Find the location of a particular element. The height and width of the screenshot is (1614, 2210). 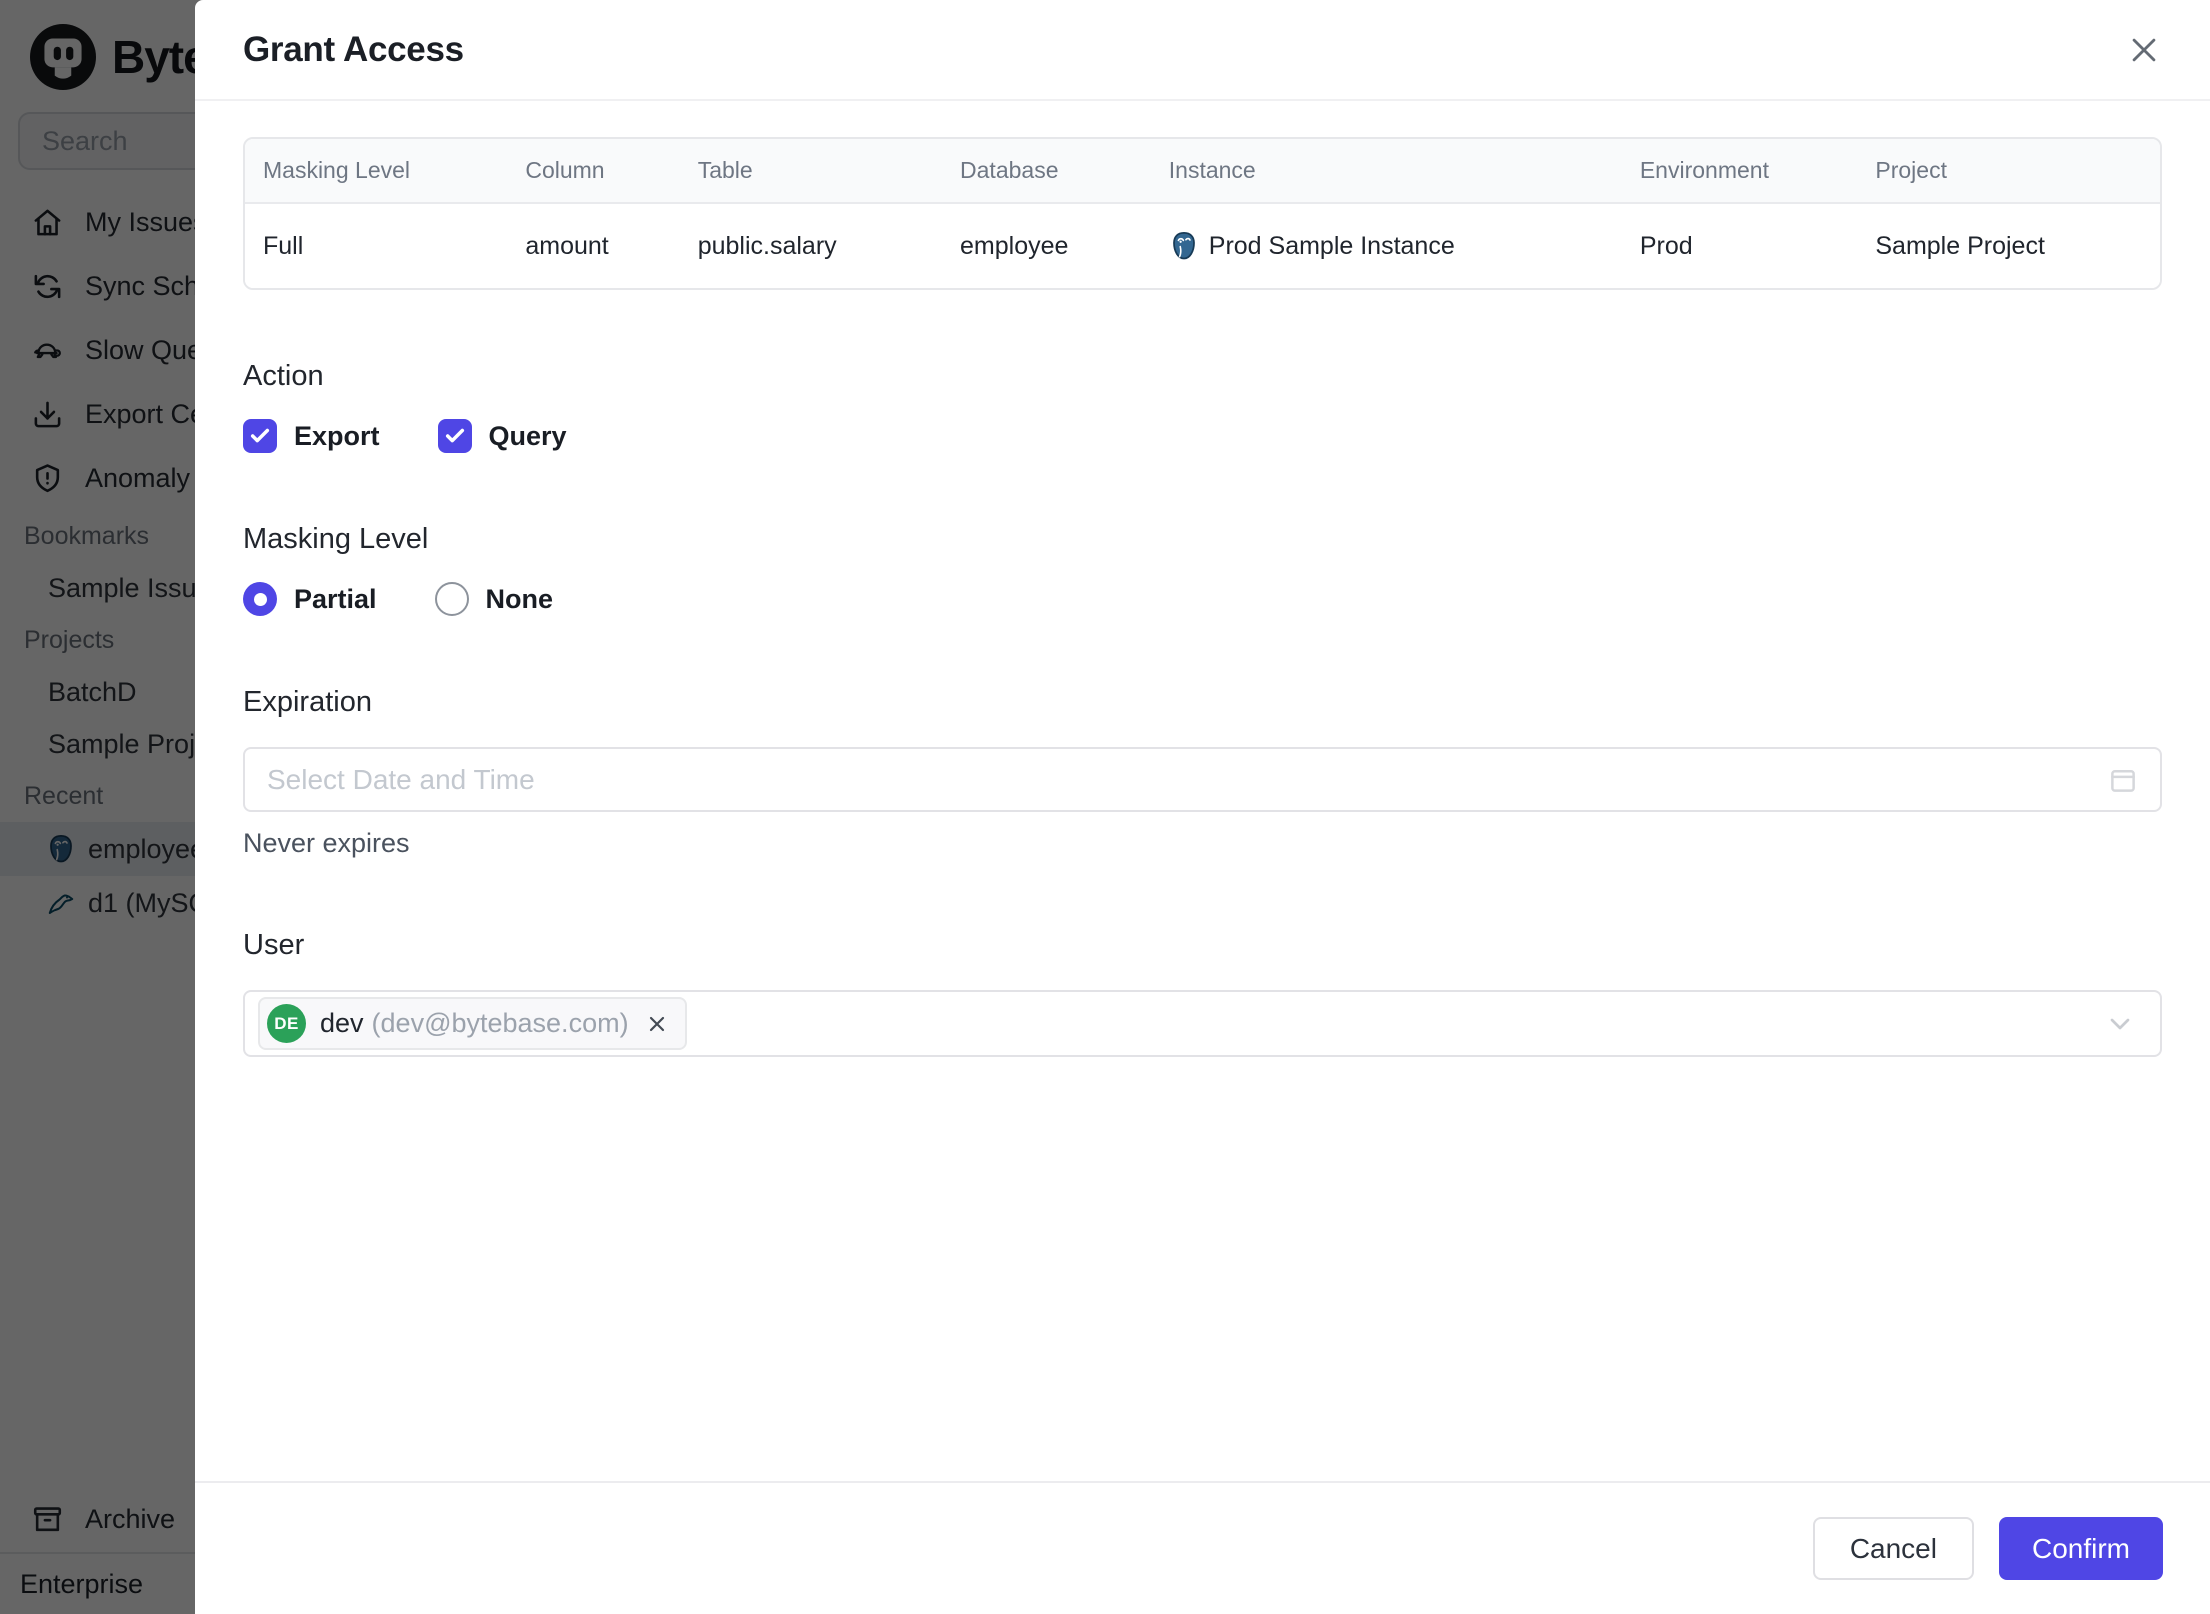

partial-label: Partial is located at coordinates (335, 598).